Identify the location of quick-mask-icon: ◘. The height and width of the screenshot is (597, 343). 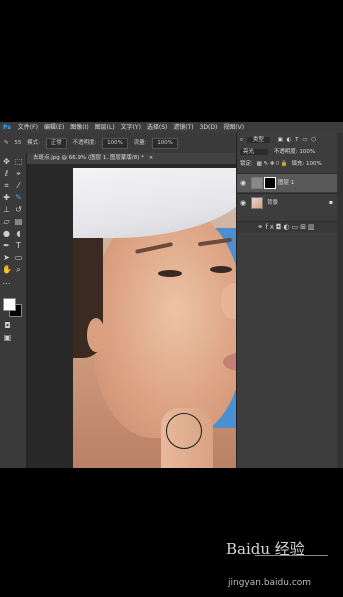
(7, 325).